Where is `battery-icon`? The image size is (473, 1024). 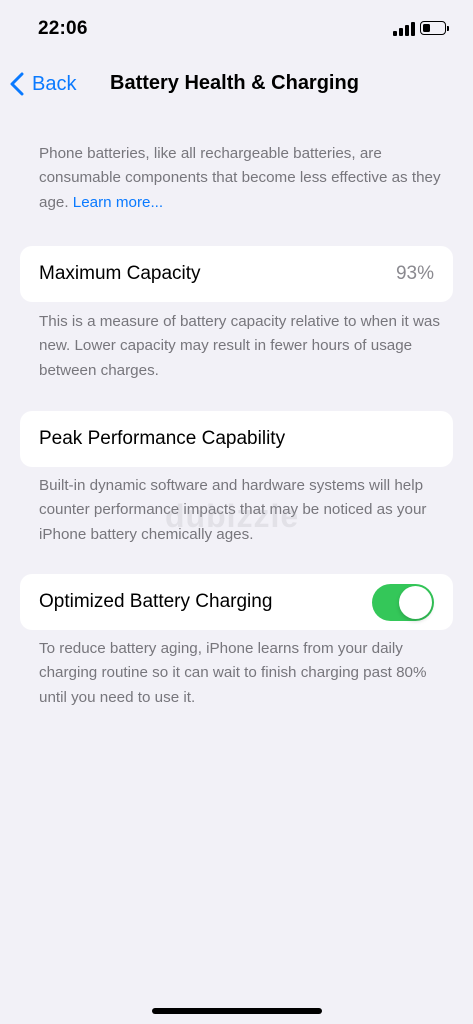 battery-icon is located at coordinates (433, 28).